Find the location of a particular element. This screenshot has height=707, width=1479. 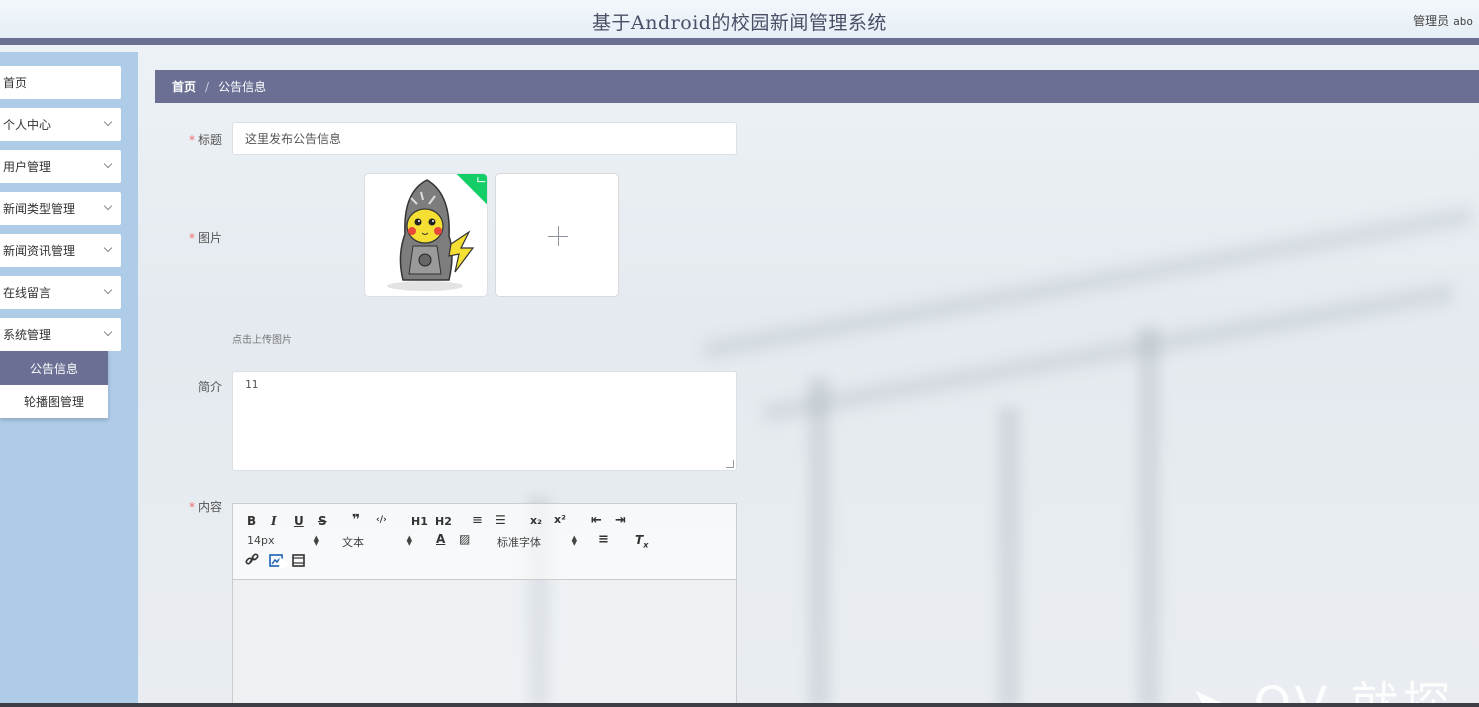

sidebar-item-news-types: 新闻类型管理 is located at coordinates (60, 208).